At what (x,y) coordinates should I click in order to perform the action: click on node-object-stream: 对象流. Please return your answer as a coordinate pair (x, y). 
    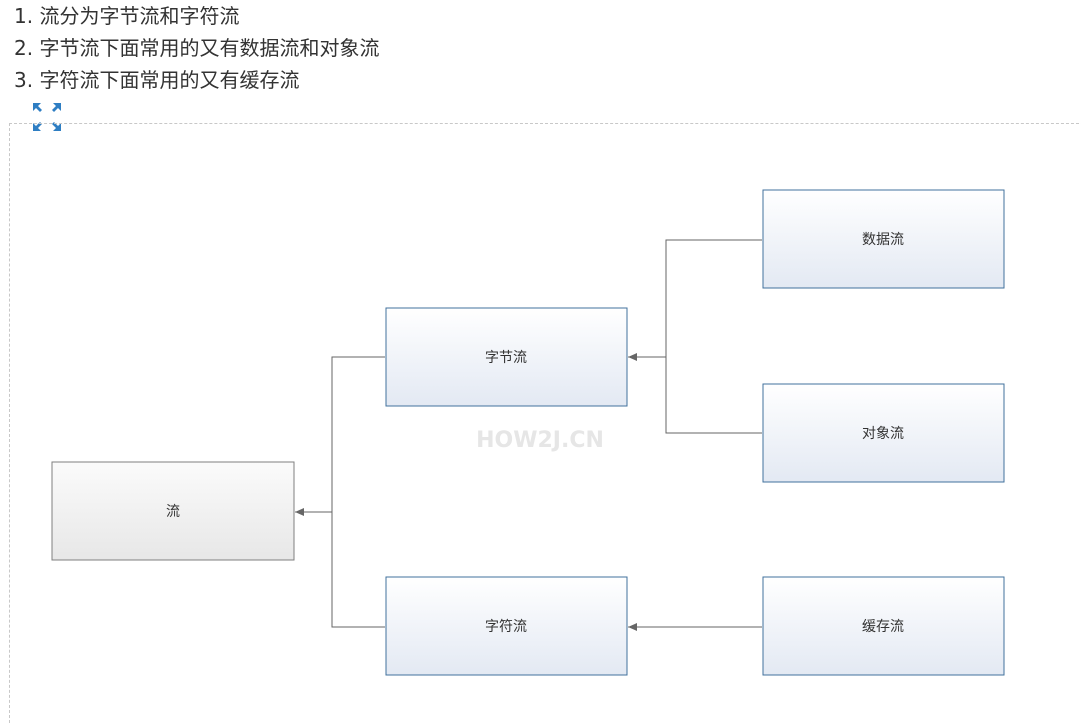
    Looking at the image, I should click on (883, 433).